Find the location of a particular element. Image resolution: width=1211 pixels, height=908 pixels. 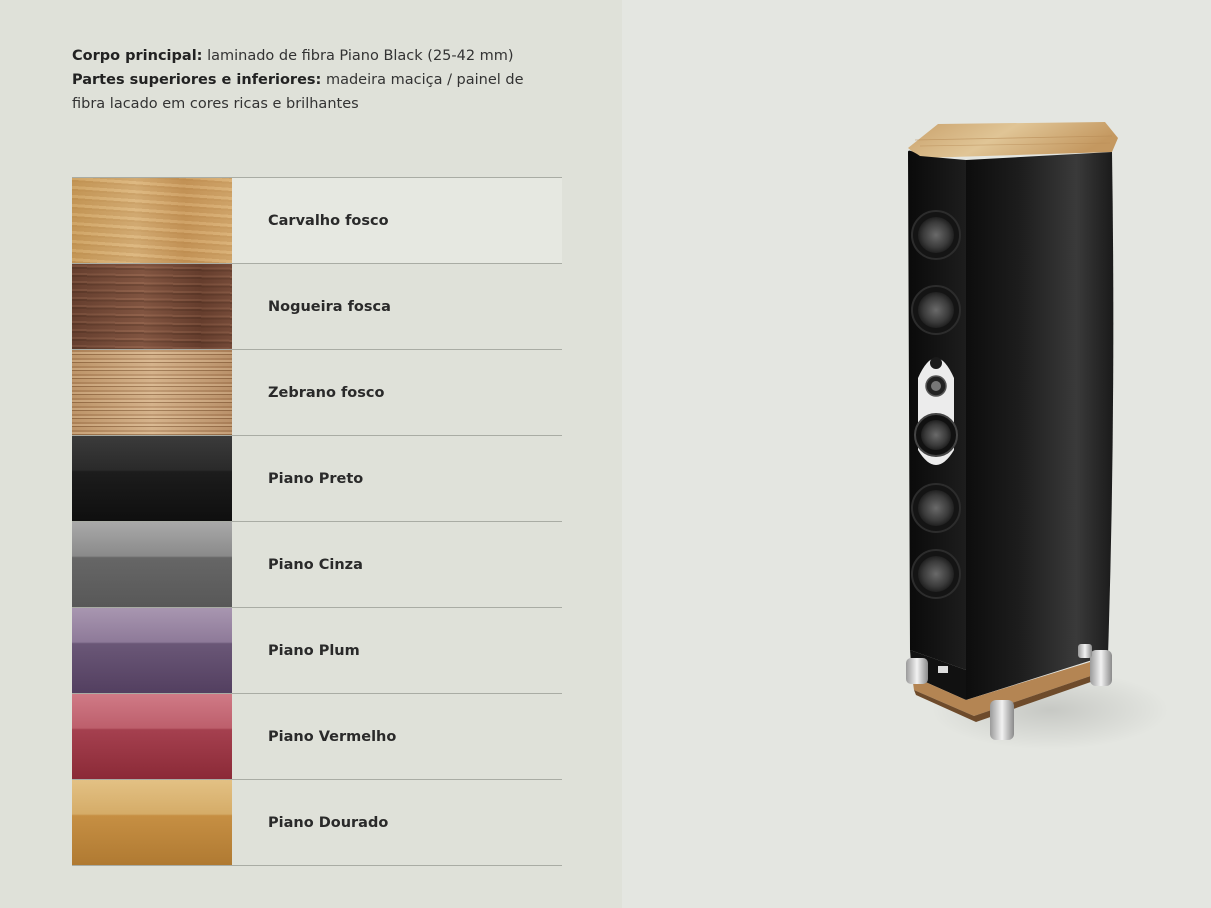

spec-main-body-value: laminado de fibra Piano Black (25-42 mm) is located at coordinates (358, 56).